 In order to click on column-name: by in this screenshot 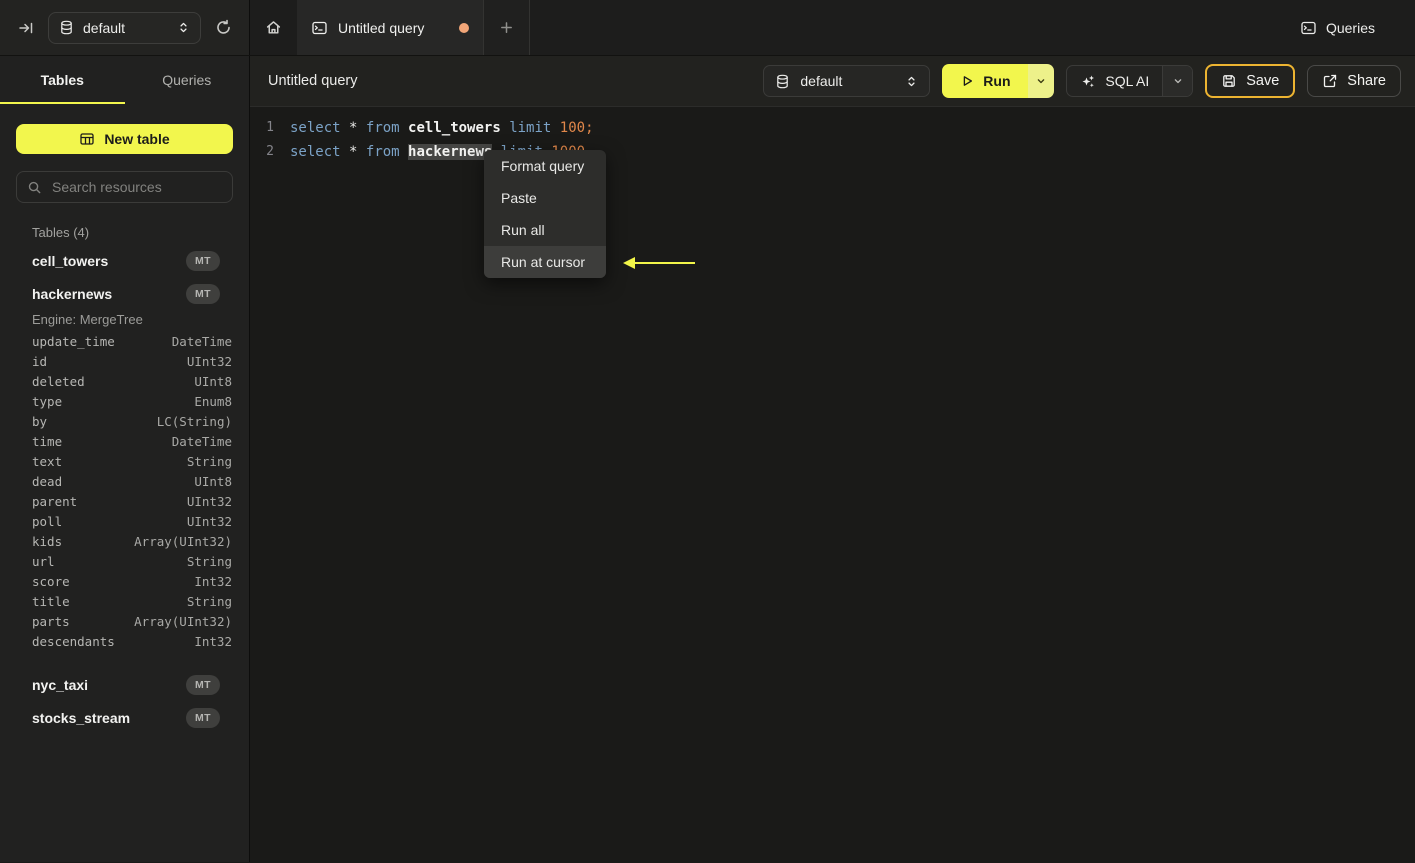, I will do `click(40, 421)`.